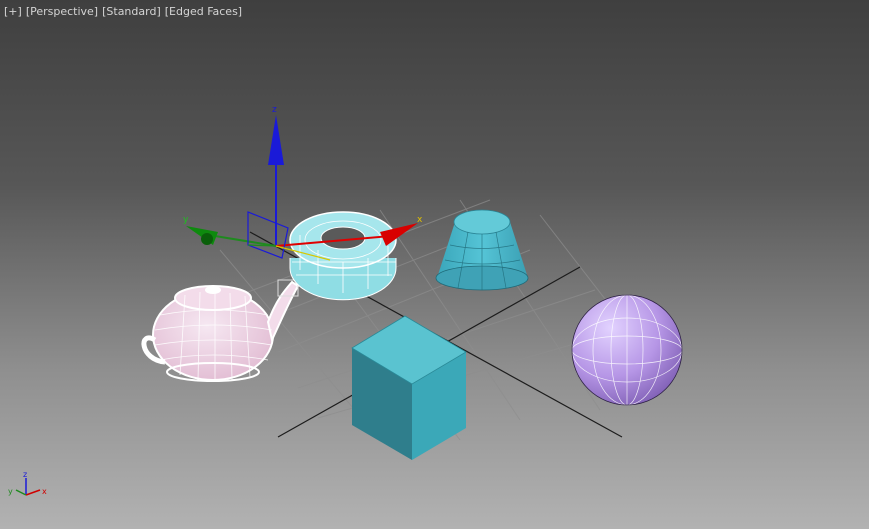 The image size is (869, 529). I want to click on gizmo-x-label: x, so click(420, 220).